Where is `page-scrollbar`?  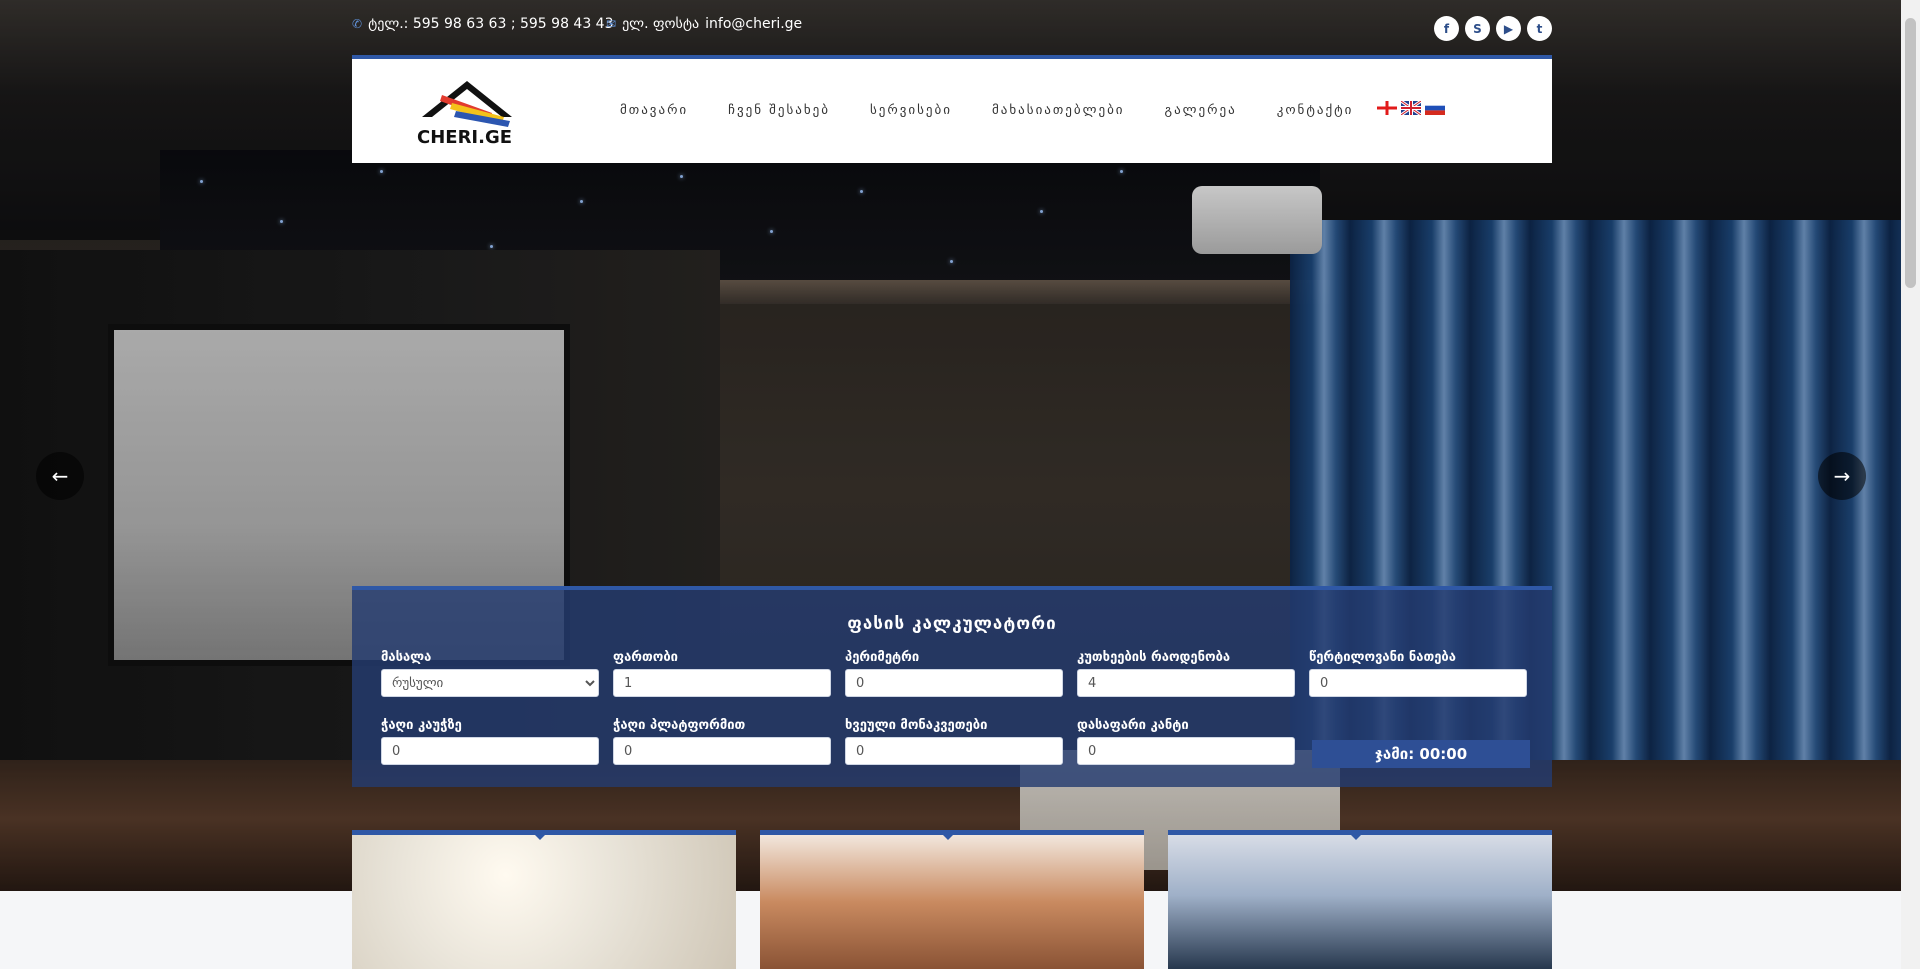
page-scrollbar is located at coordinates (1910, 484).